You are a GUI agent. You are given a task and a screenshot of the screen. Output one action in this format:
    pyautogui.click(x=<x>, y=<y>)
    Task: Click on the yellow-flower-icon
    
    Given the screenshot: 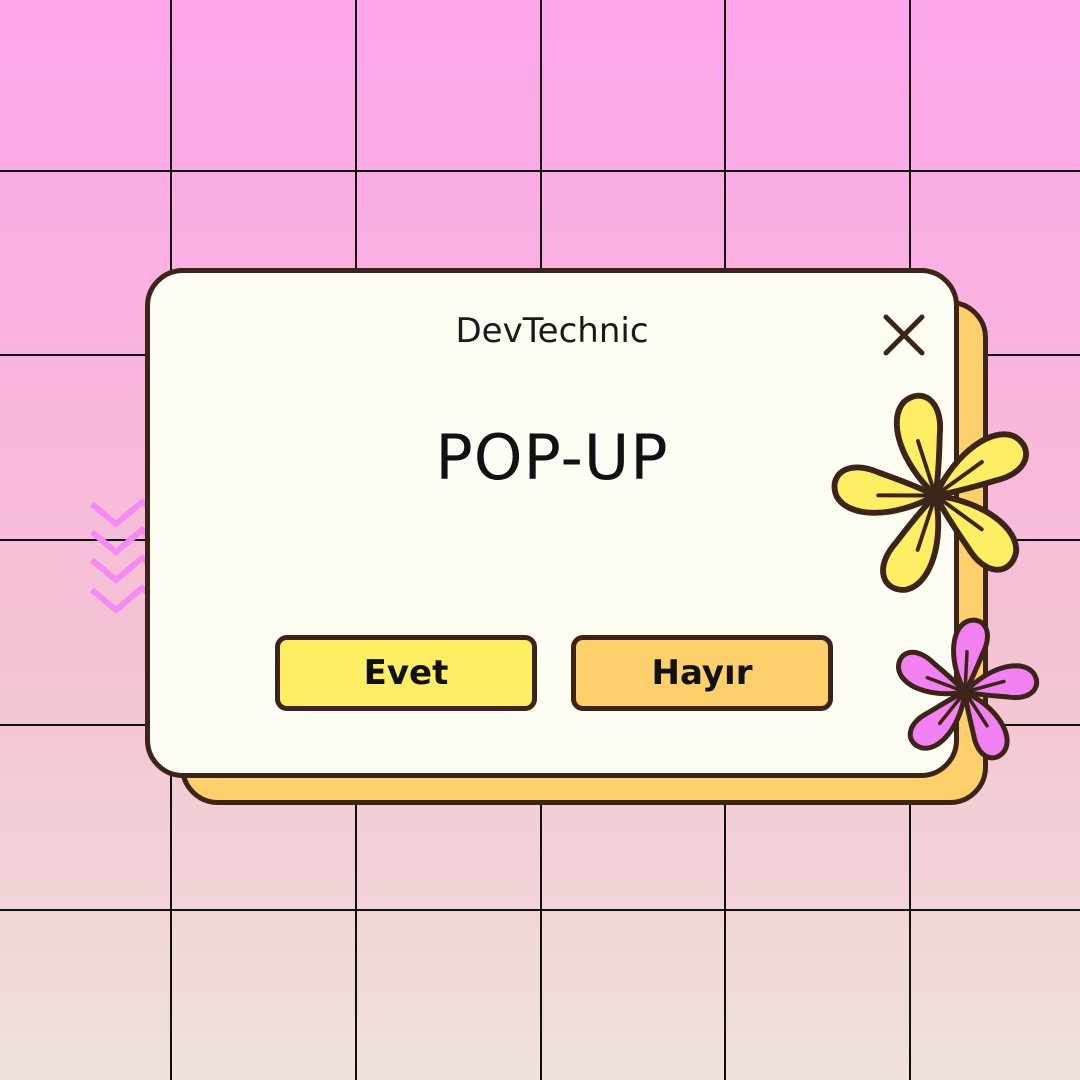 What is the action you would take?
    pyautogui.click(x=930, y=492)
    